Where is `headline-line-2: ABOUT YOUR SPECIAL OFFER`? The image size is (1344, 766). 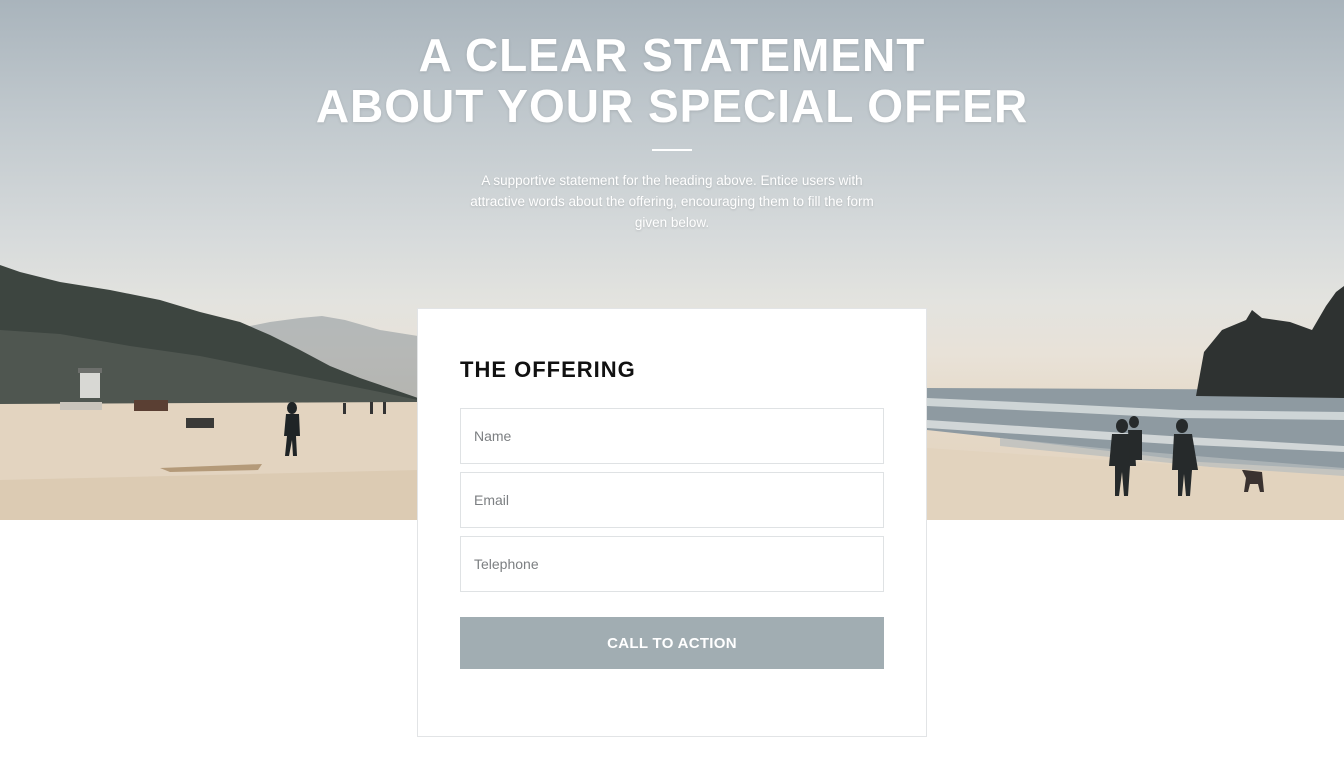
headline-line-2: ABOUT YOUR SPECIAL OFFER is located at coordinates (672, 106).